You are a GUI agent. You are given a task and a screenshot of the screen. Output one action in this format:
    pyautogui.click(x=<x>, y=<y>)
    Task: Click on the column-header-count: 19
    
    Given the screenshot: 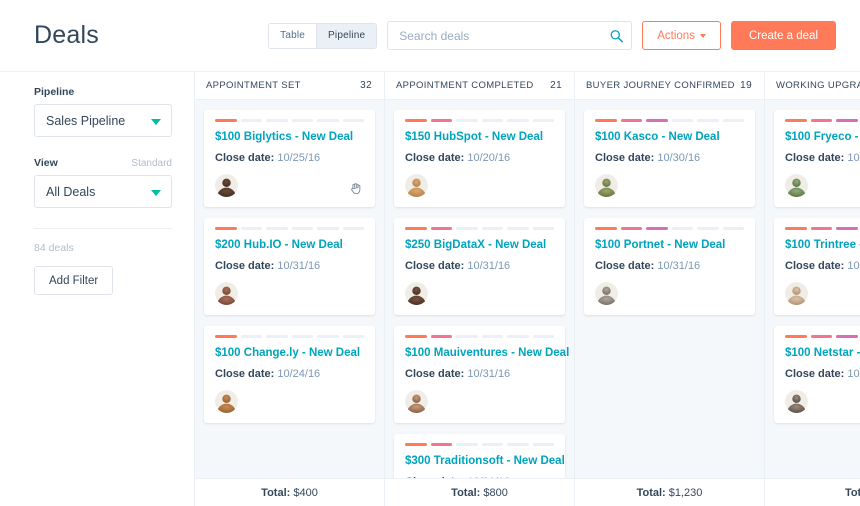 What is the action you would take?
    pyautogui.click(x=746, y=85)
    